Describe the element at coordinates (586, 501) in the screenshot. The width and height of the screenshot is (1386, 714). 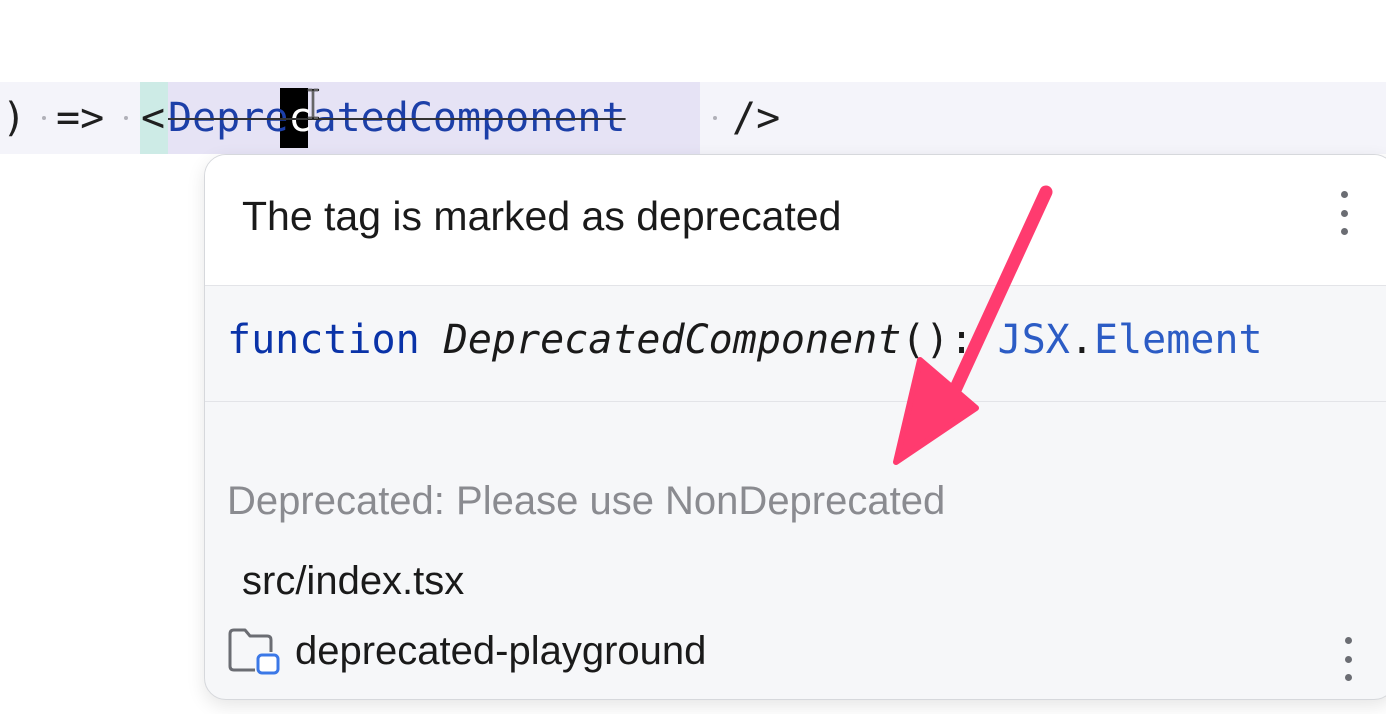
I see `deprecation-message: Deprecated: Please use NonDeprecated` at that location.